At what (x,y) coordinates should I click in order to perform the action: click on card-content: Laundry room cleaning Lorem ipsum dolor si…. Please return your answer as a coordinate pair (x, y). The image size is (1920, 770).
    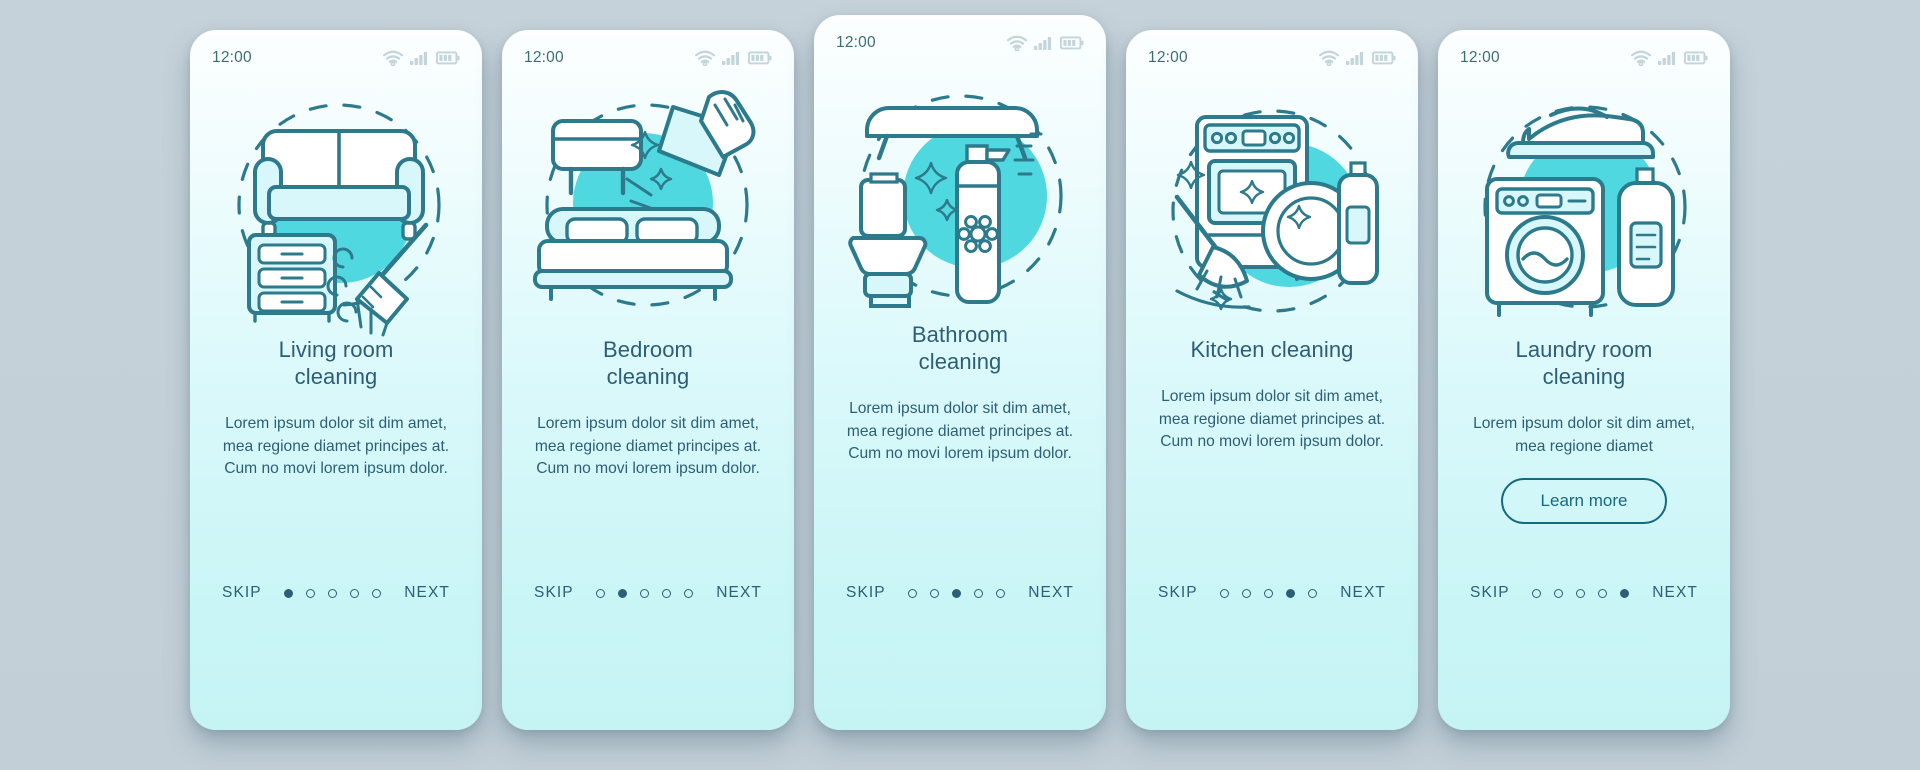
    Looking at the image, I should click on (1584, 430).